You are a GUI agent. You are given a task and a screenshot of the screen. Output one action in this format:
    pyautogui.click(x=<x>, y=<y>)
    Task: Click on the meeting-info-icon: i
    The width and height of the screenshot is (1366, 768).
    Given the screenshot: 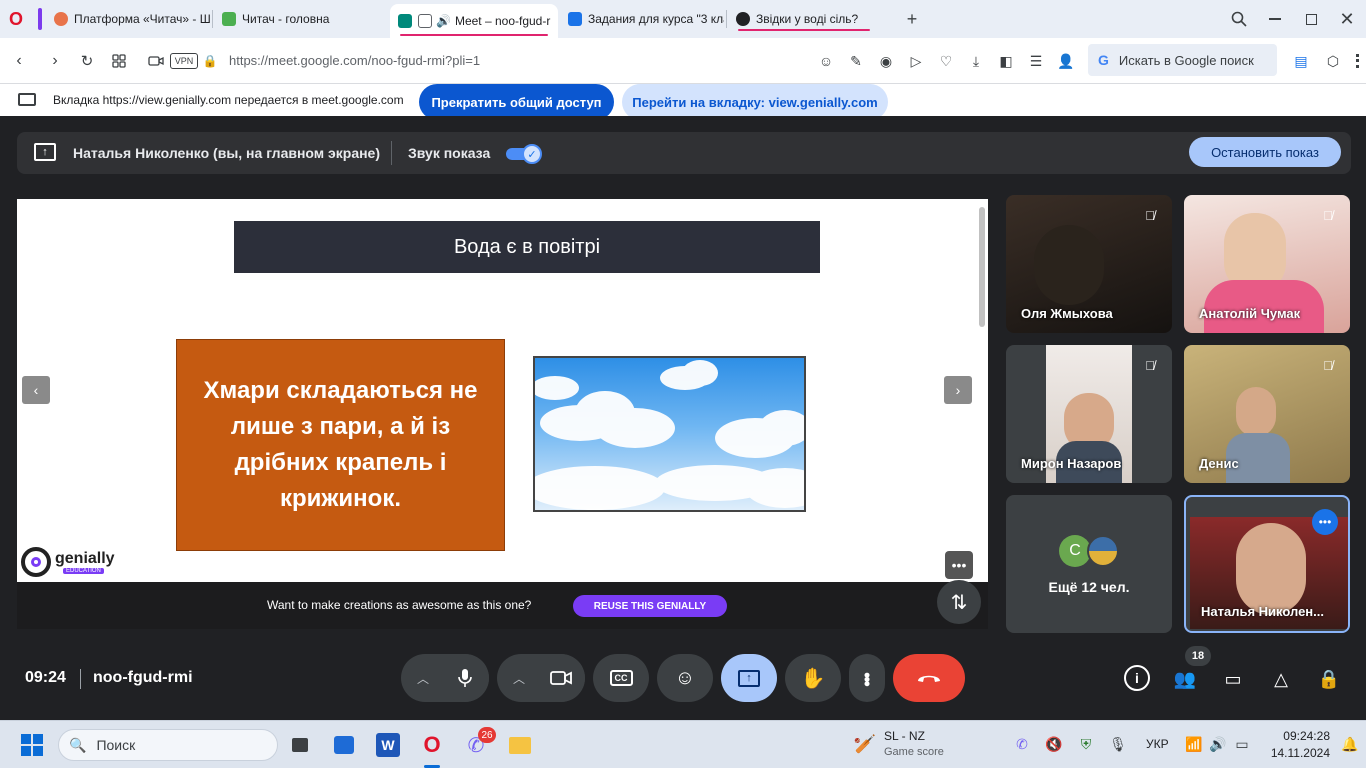 What is the action you would take?
    pyautogui.click(x=1137, y=678)
    